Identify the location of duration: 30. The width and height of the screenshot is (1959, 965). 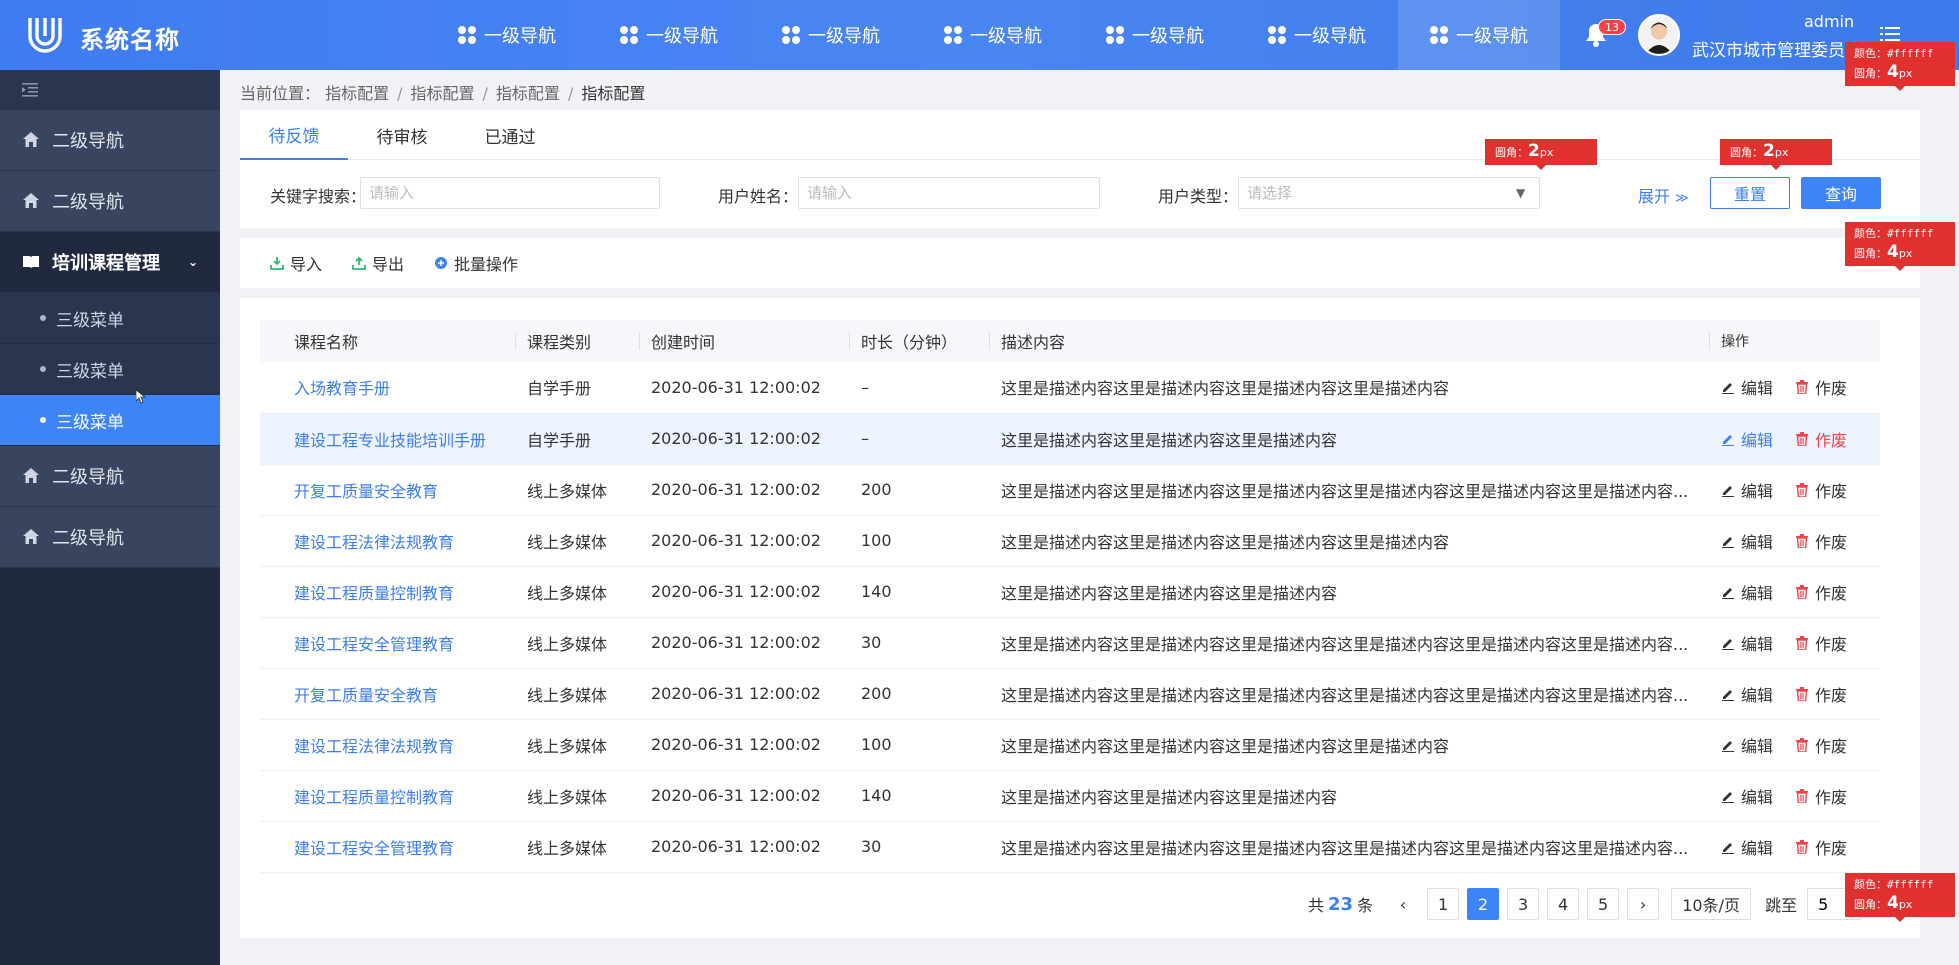
(919, 847).